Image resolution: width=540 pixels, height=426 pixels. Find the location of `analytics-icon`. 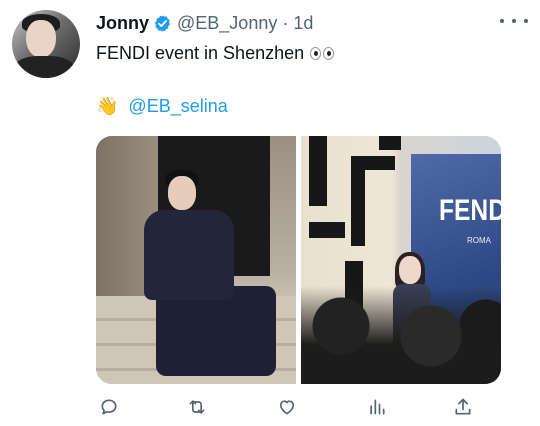

analytics-icon is located at coordinates (377, 407).